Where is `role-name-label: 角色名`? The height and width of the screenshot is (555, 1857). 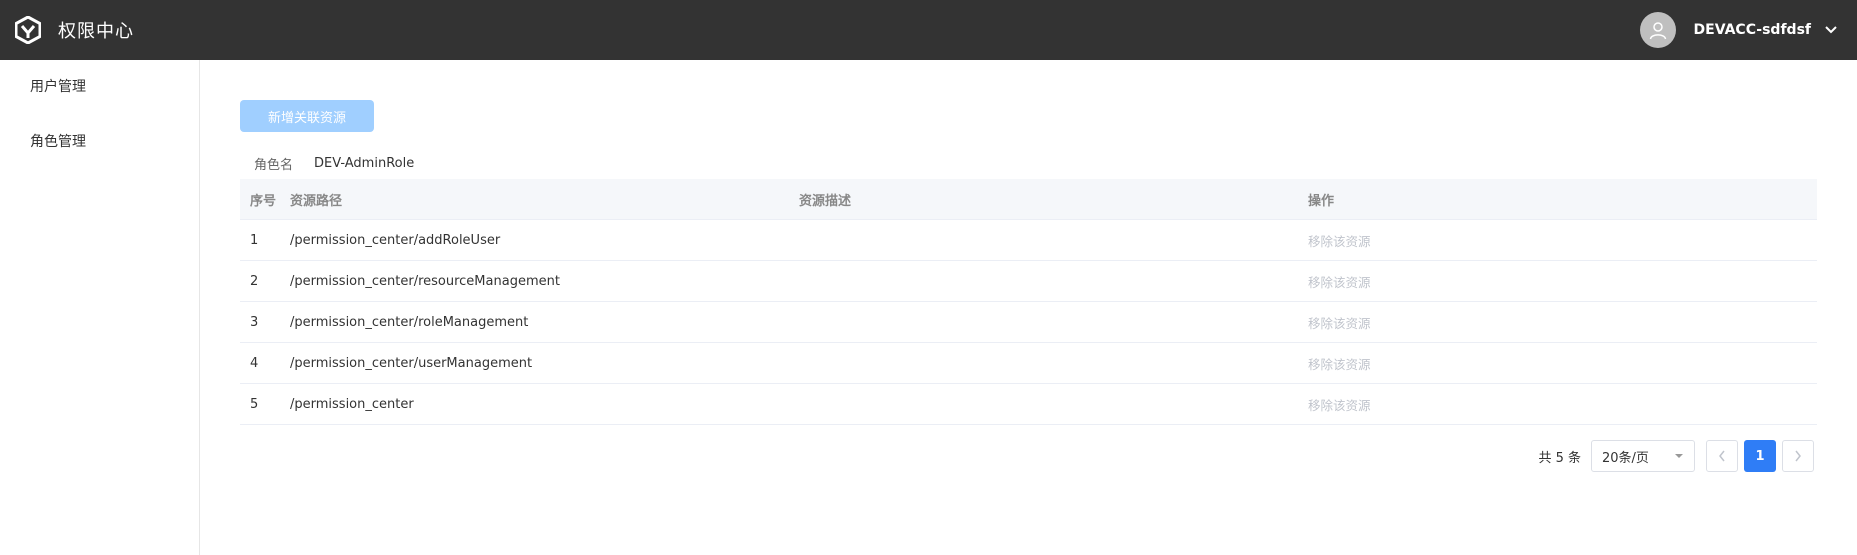
role-name-label: 角色名 is located at coordinates (274, 165).